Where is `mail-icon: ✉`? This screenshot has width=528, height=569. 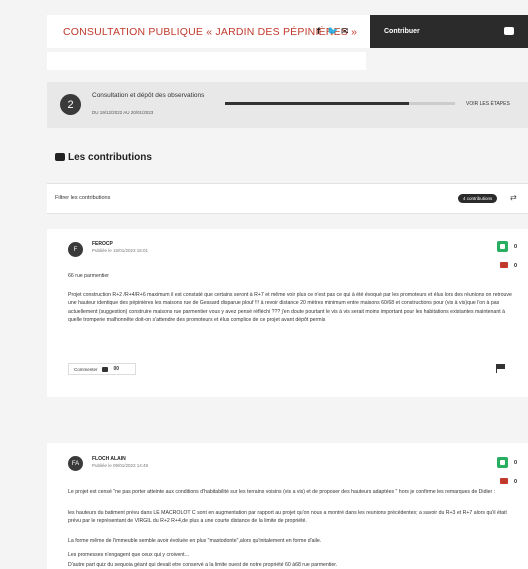 mail-icon: ✉ is located at coordinates (345, 31).